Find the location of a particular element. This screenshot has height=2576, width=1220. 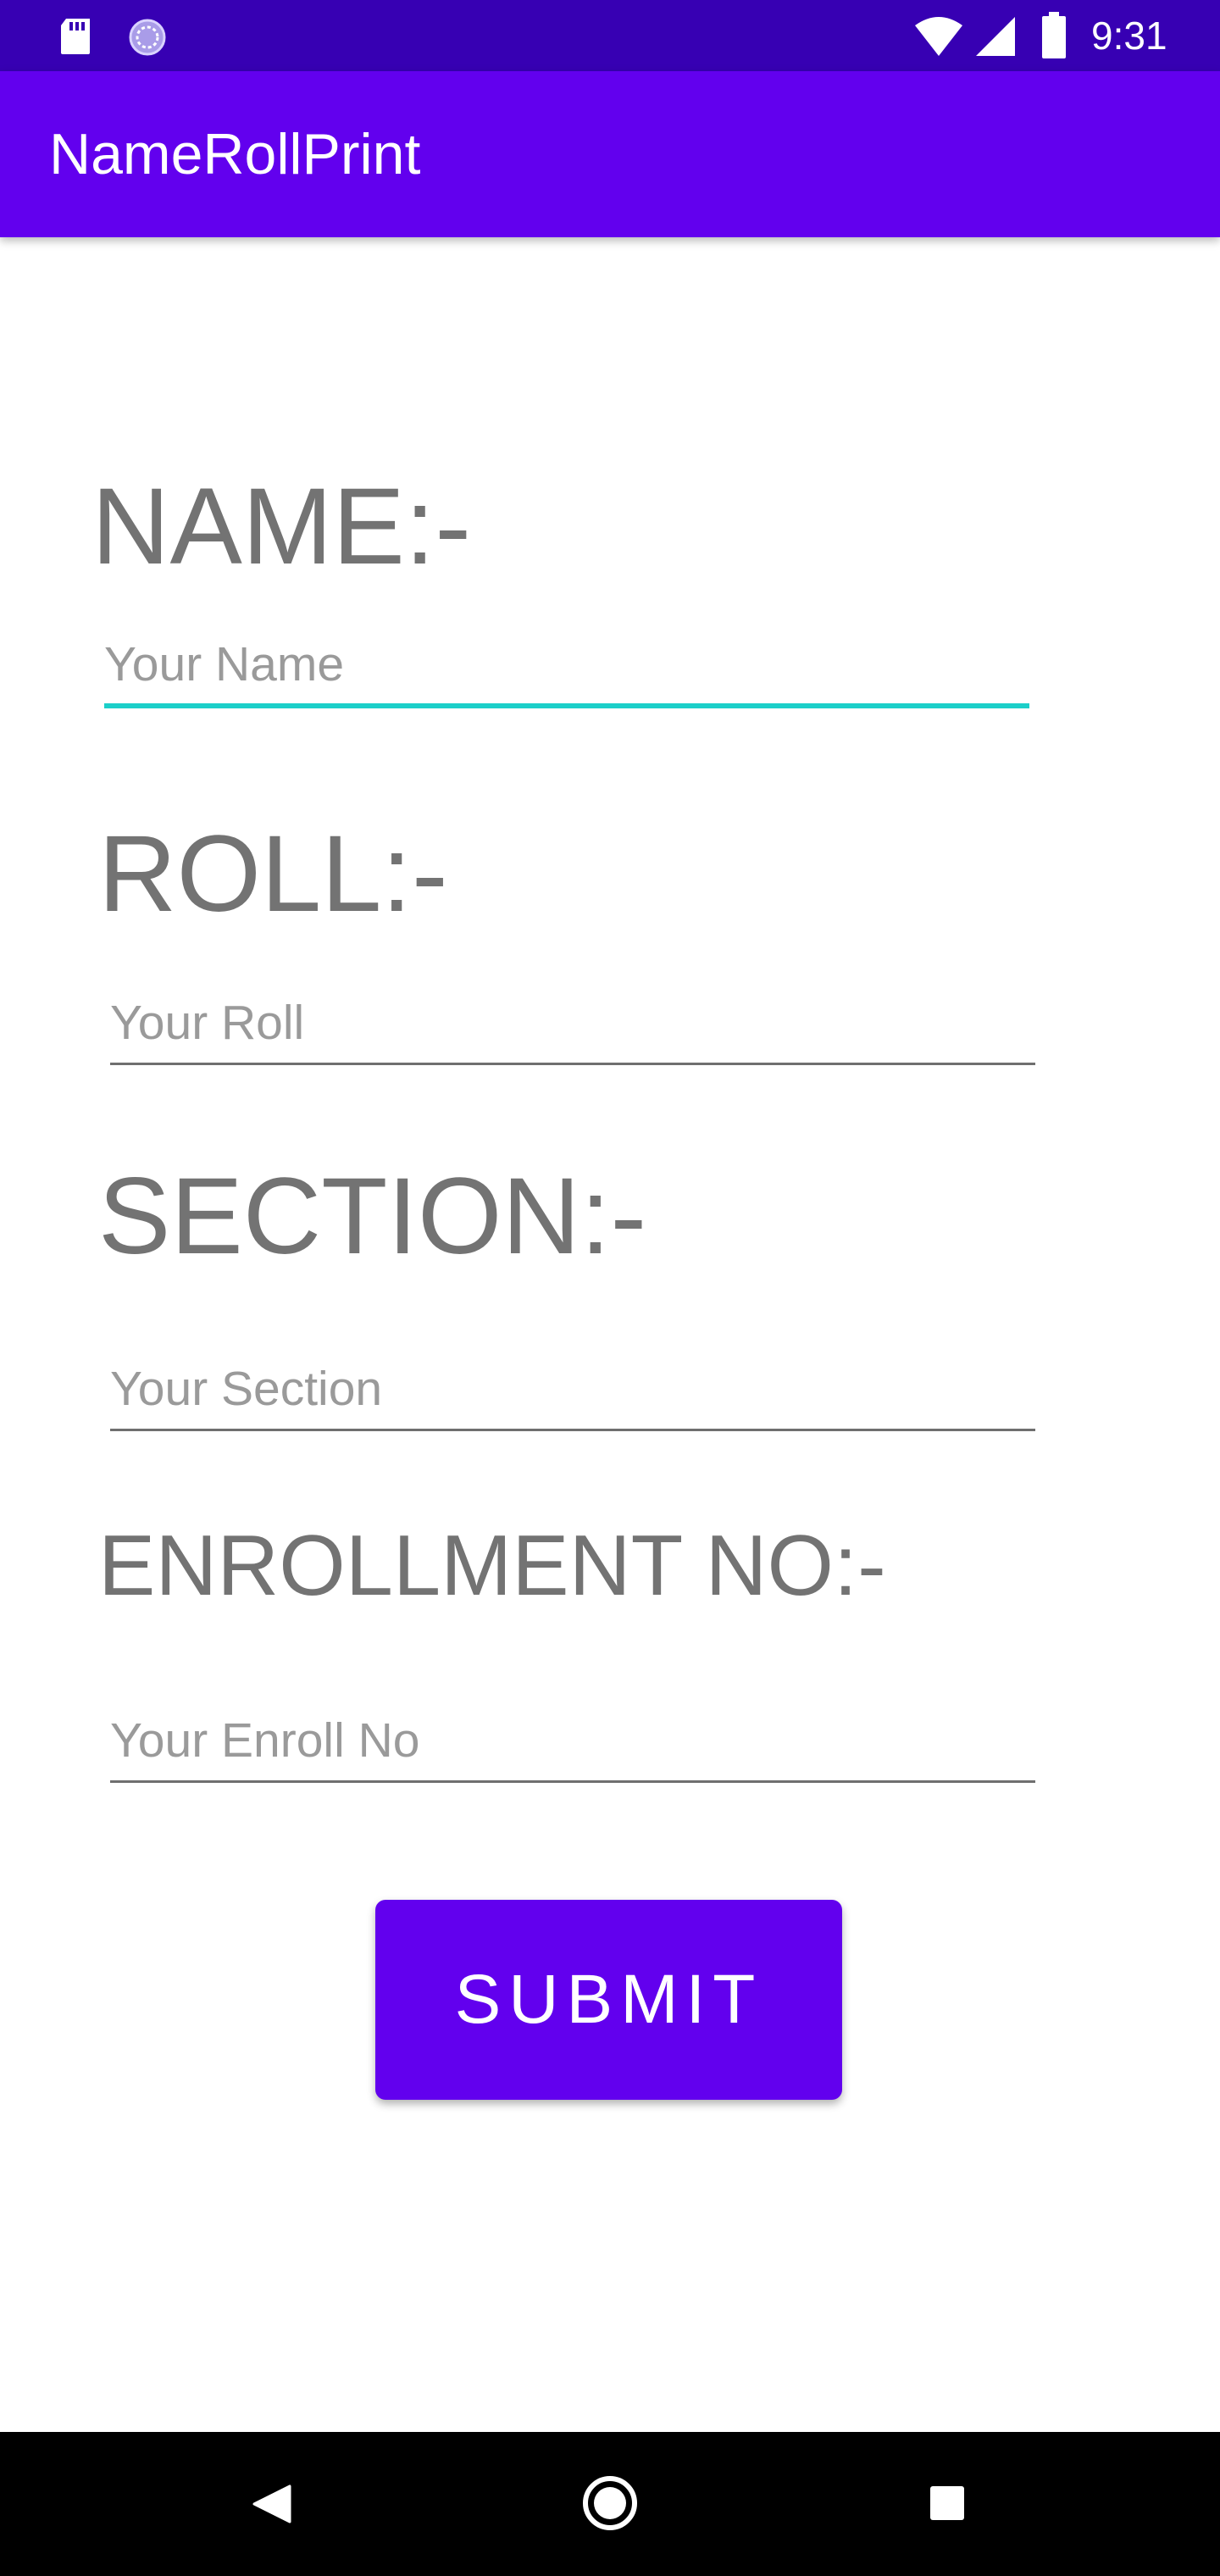

home-icon is located at coordinates (610, 2503).